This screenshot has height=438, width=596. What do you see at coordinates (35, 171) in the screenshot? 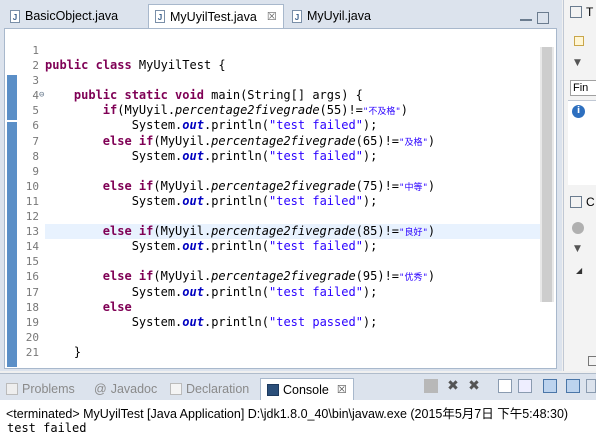
I see `line-number: 9` at bounding box center [35, 171].